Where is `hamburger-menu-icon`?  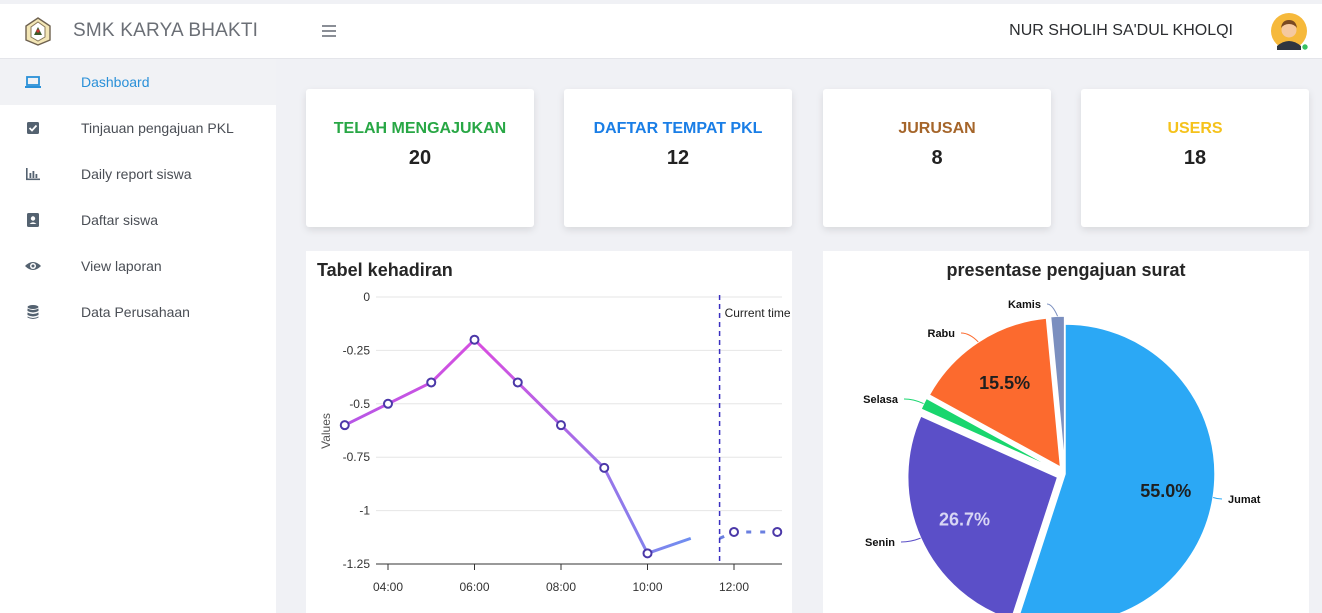
hamburger-menu-icon is located at coordinates (330, 31).